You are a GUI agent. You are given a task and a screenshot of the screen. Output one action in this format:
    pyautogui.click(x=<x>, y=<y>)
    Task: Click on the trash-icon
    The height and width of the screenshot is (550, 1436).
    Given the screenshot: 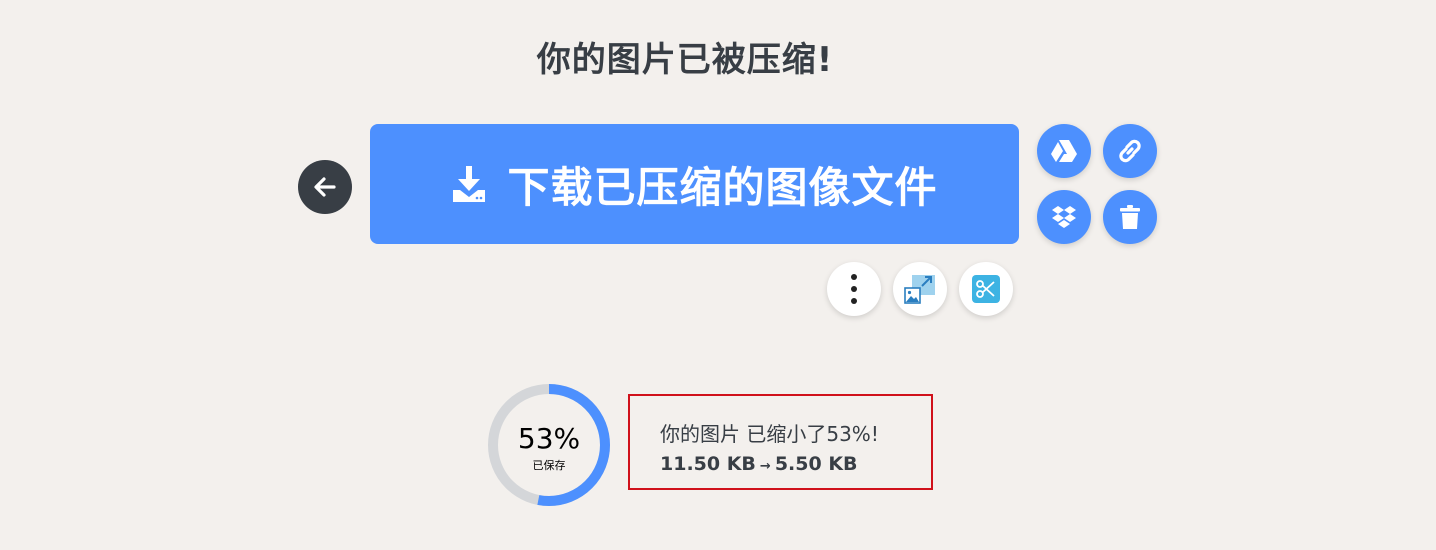 What is the action you would take?
    pyautogui.click(x=1130, y=217)
    